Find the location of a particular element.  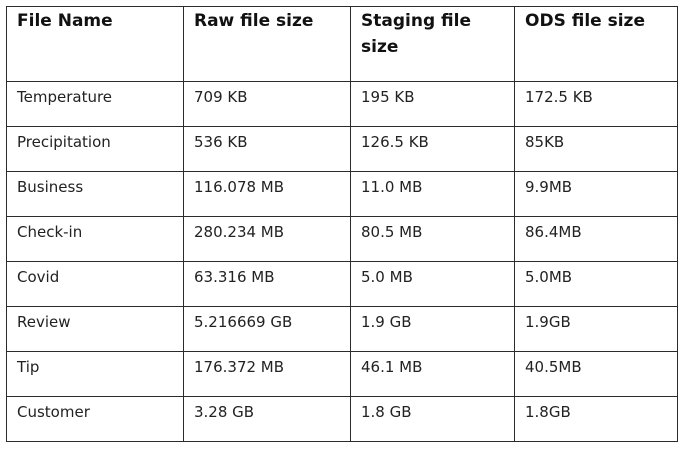

cell-raw-size: 116.078 MB is located at coordinates (267, 194).